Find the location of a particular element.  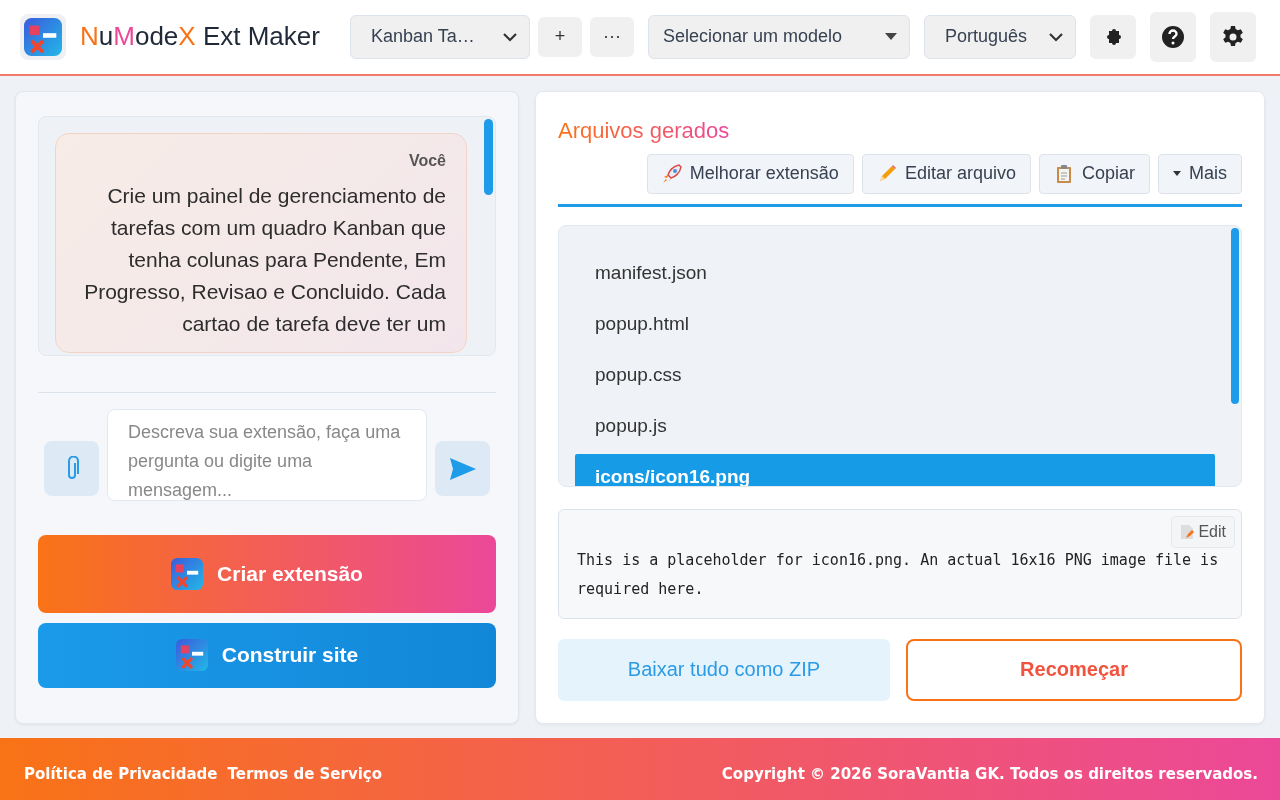

add-button: + is located at coordinates (559, 36).